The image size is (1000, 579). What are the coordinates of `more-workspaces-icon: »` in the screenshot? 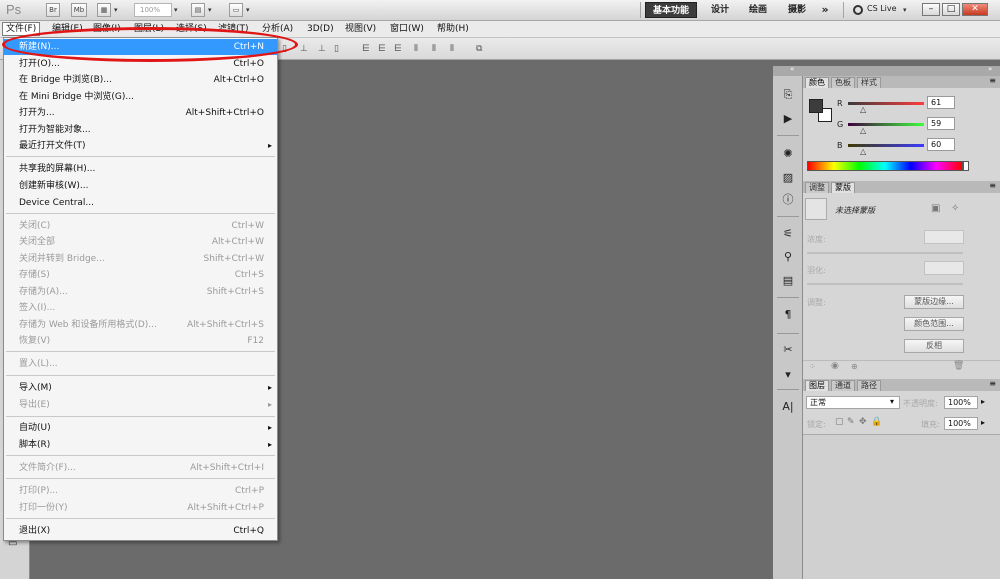 It's located at (825, 10).